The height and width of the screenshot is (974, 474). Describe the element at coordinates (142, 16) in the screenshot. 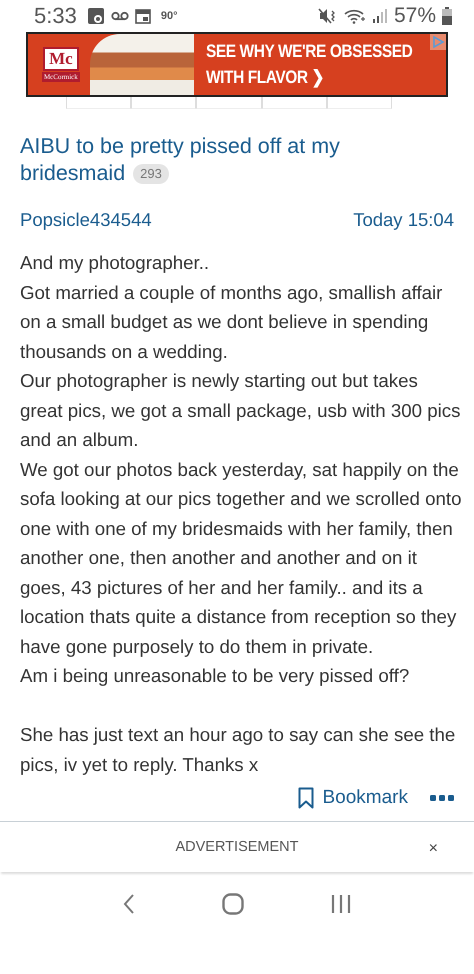

I see `calendar-icon` at that location.